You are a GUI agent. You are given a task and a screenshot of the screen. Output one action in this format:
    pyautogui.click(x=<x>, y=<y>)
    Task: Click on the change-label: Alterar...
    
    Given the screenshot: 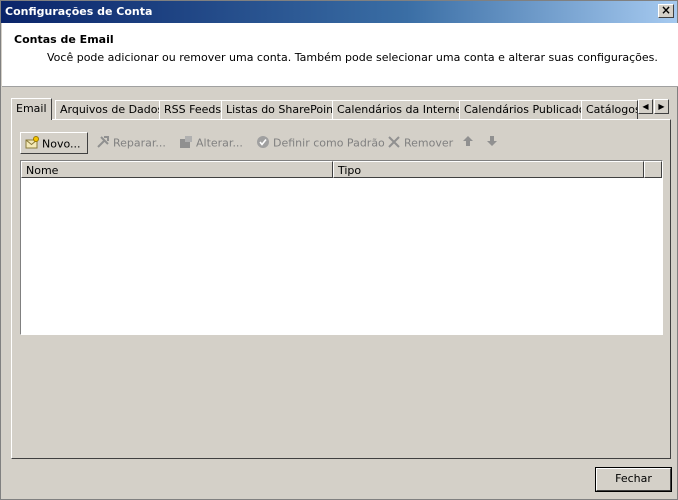 What is the action you would take?
    pyautogui.click(x=219, y=143)
    